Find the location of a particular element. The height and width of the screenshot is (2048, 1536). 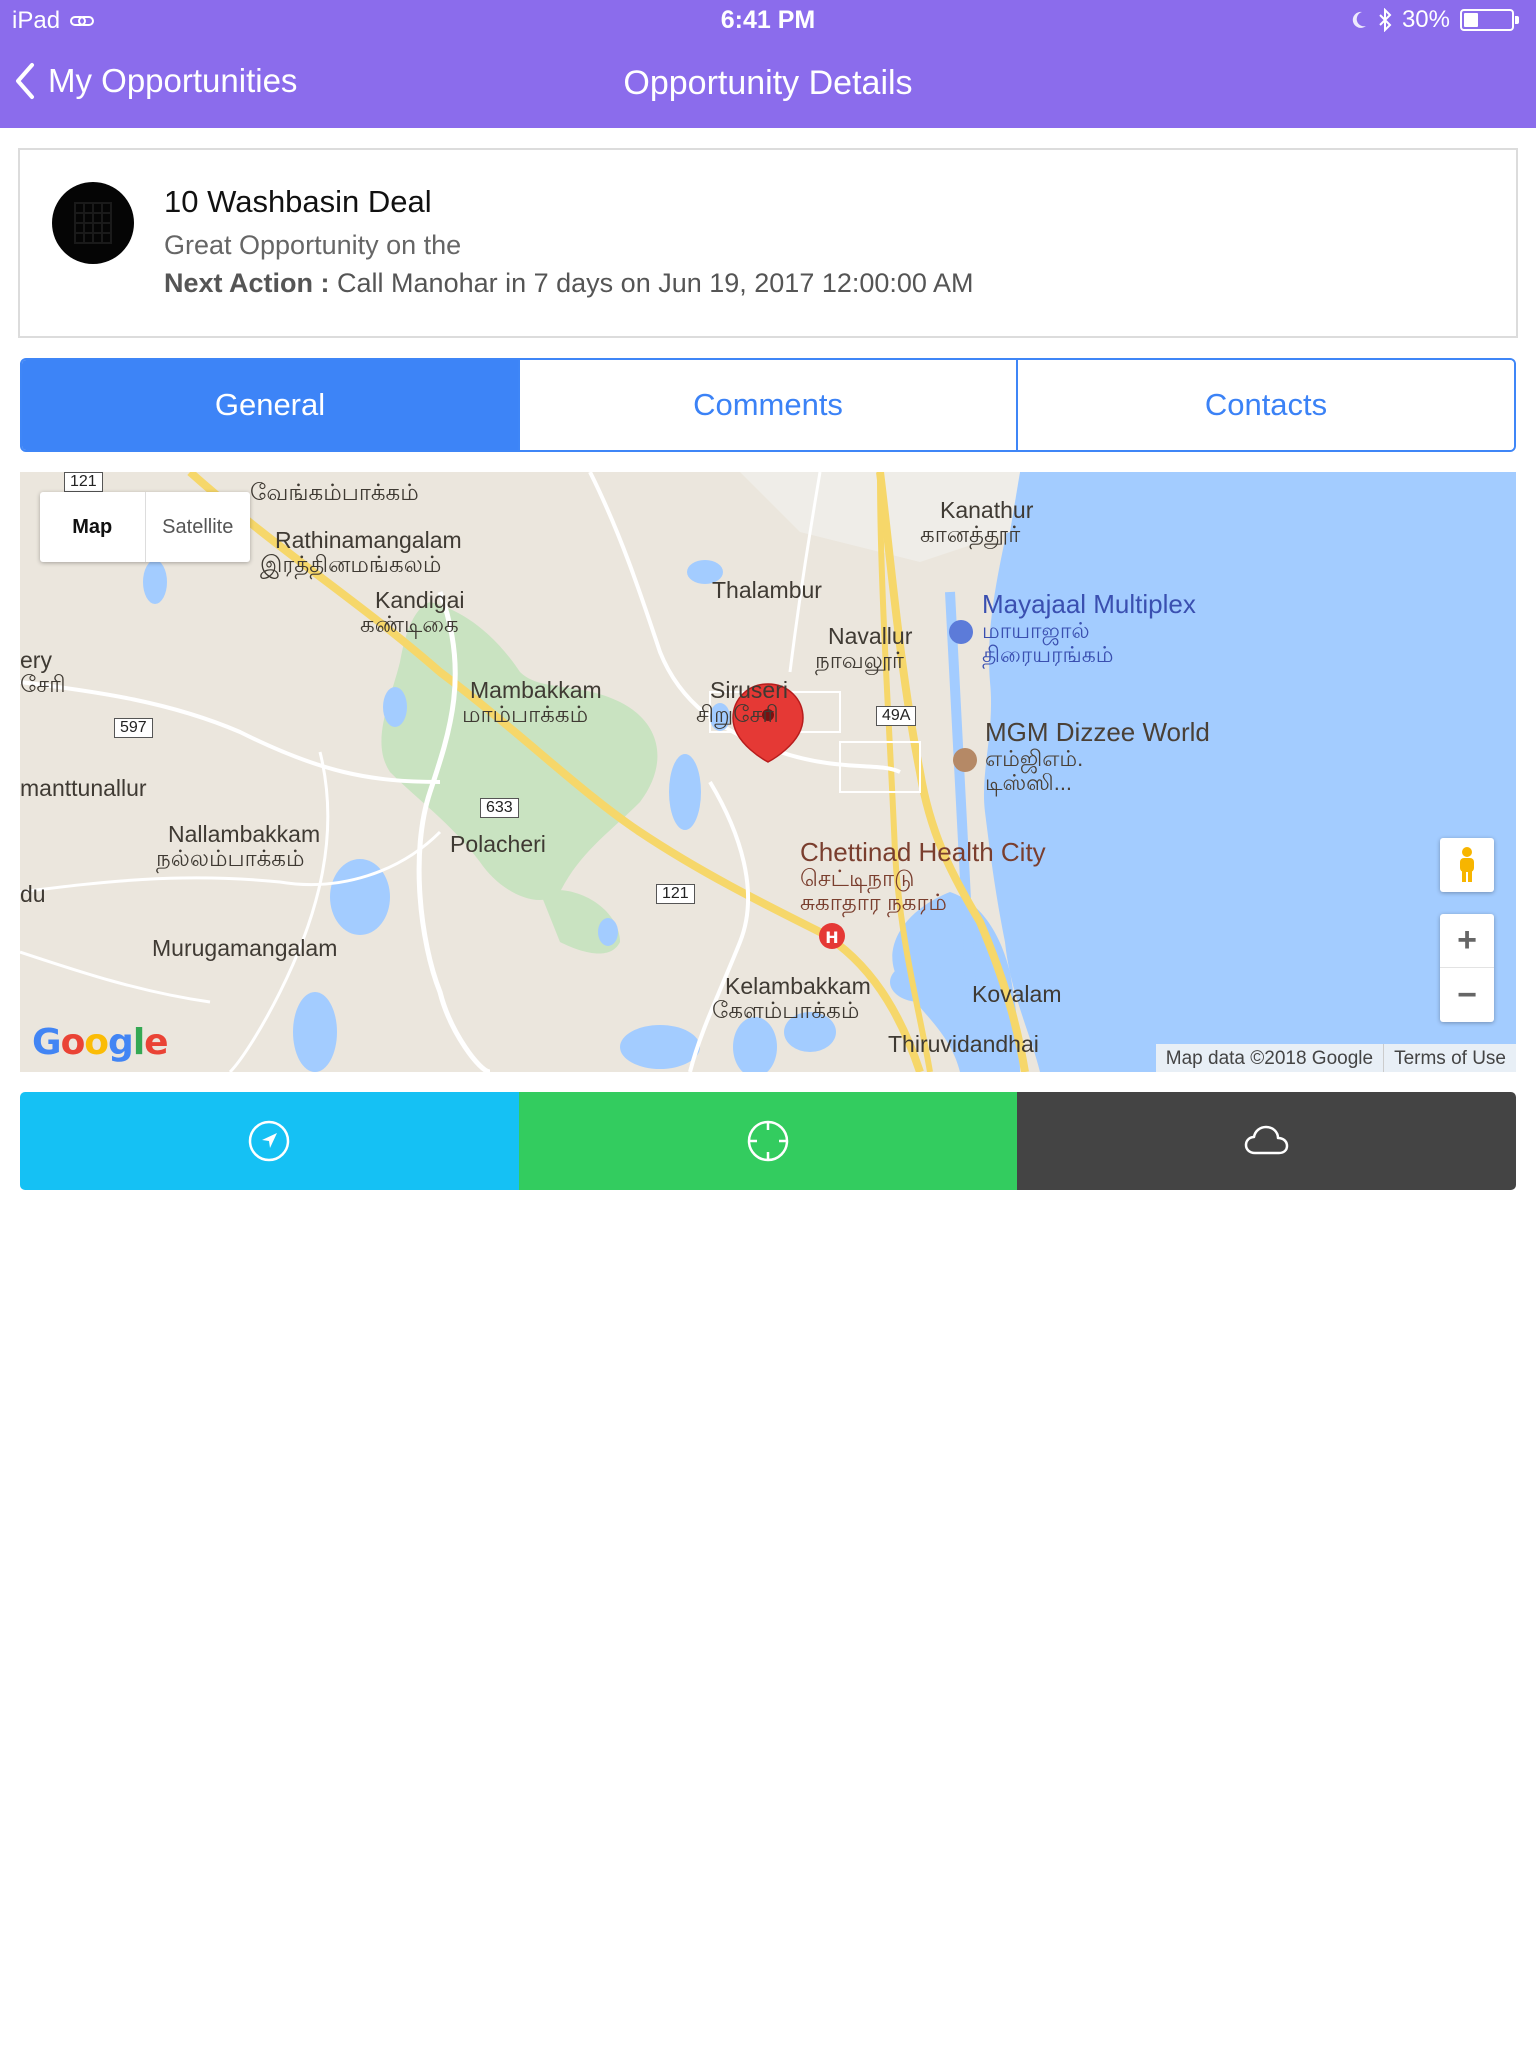

map-label-ery-ta: சேரி is located at coordinates (43, 684).